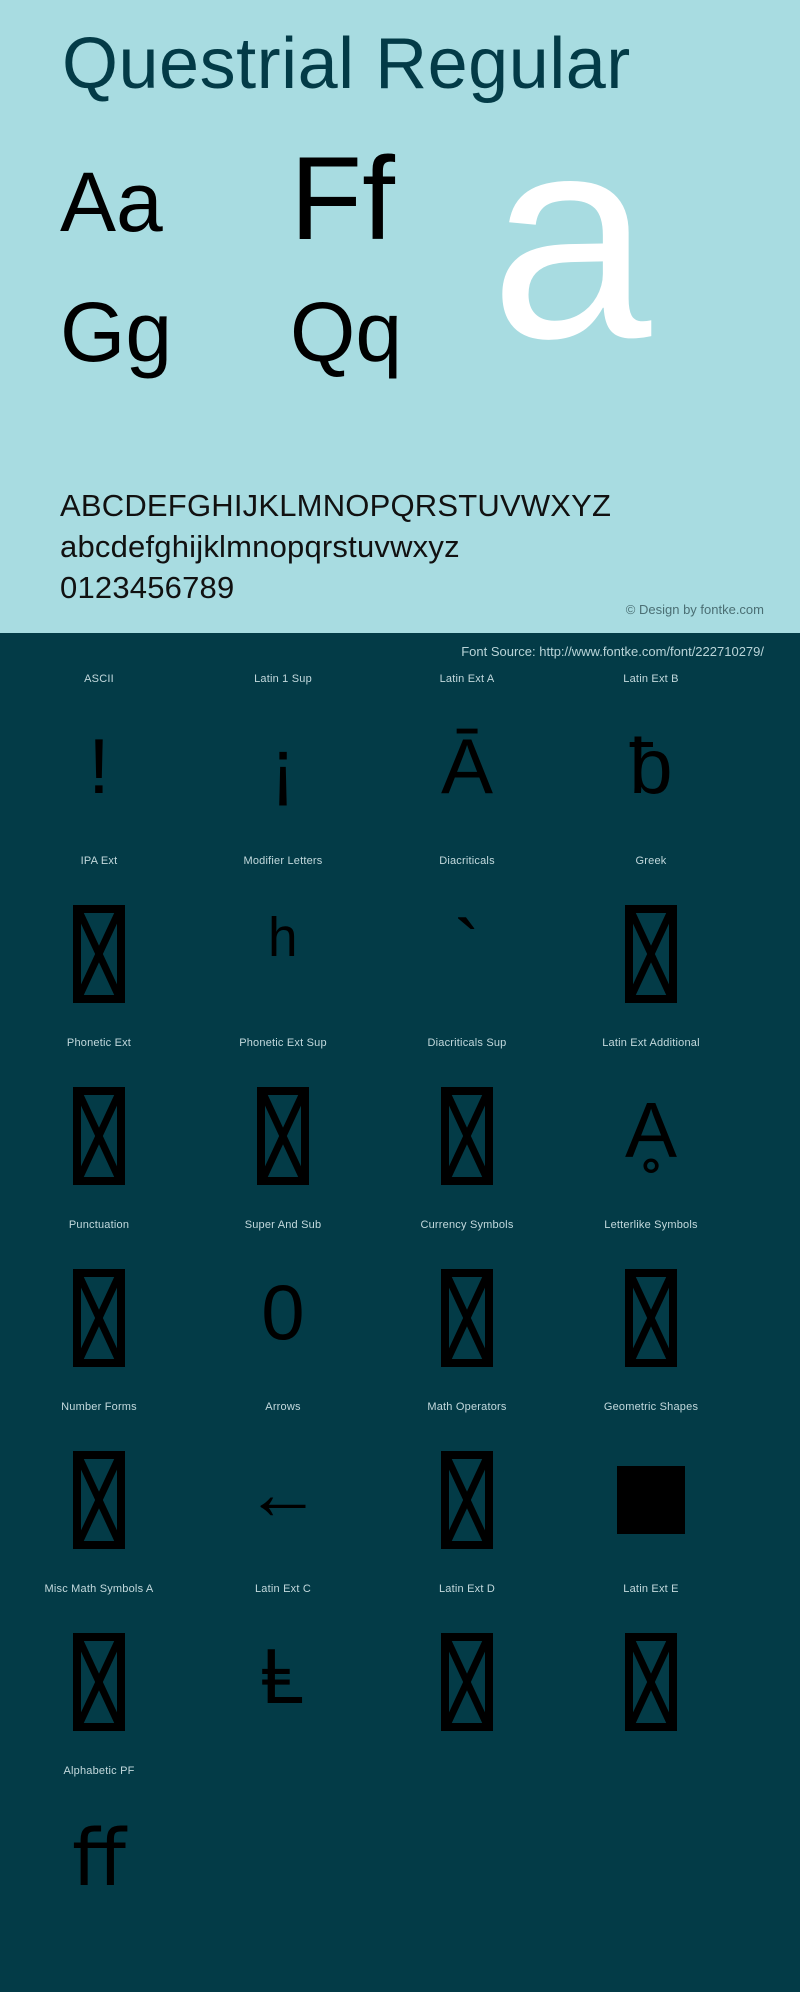 The image size is (800, 1992). I want to click on sample-glyph: `, so click(467, 948).